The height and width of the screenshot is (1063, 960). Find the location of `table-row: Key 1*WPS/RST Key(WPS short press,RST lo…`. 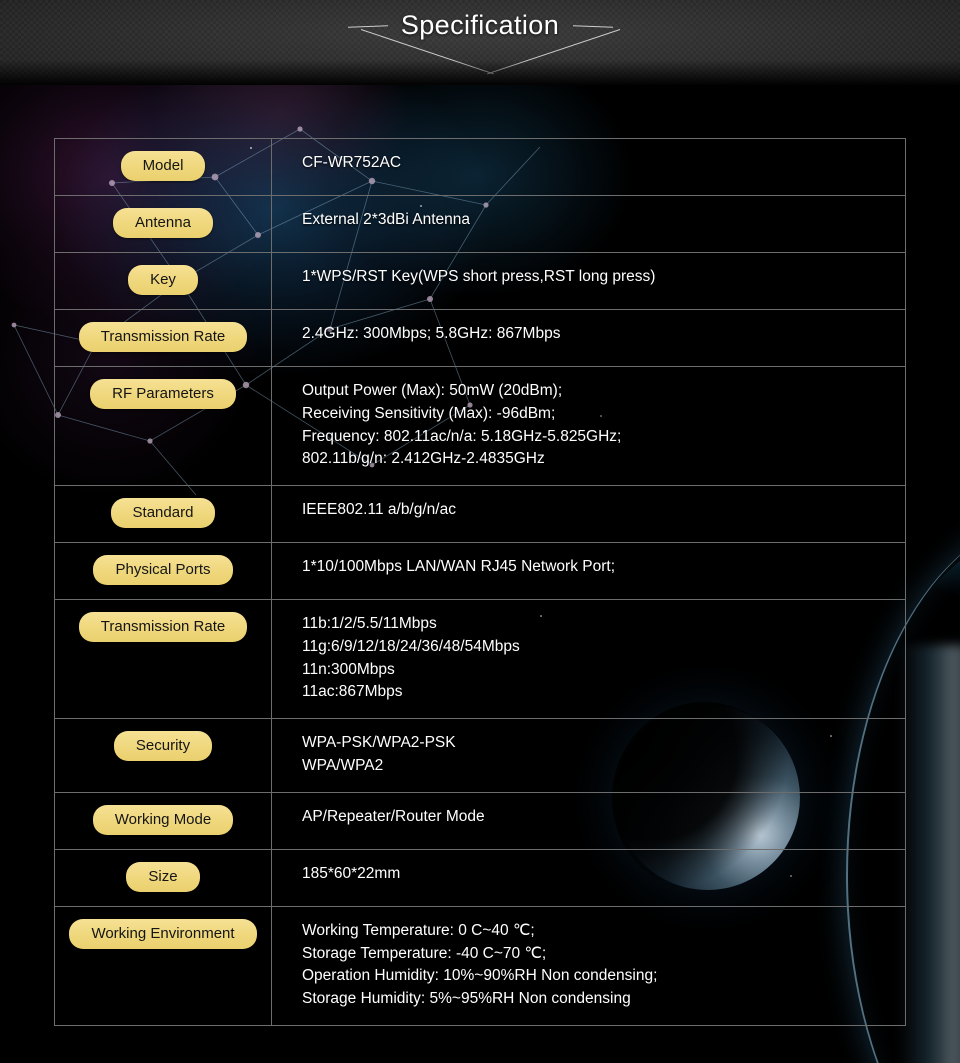

table-row: Key 1*WPS/RST Key(WPS short press,RST lo… is located at coordinates (480, 281).